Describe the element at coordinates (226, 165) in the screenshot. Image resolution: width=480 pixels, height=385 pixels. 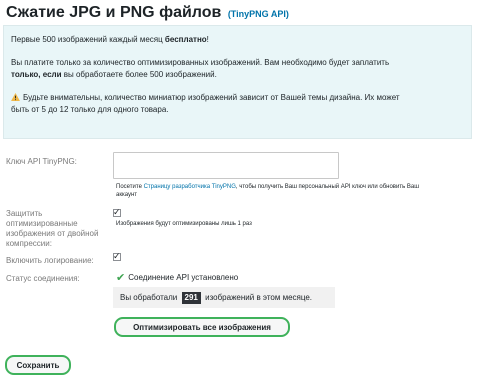
I see `api-key-input` at that location.